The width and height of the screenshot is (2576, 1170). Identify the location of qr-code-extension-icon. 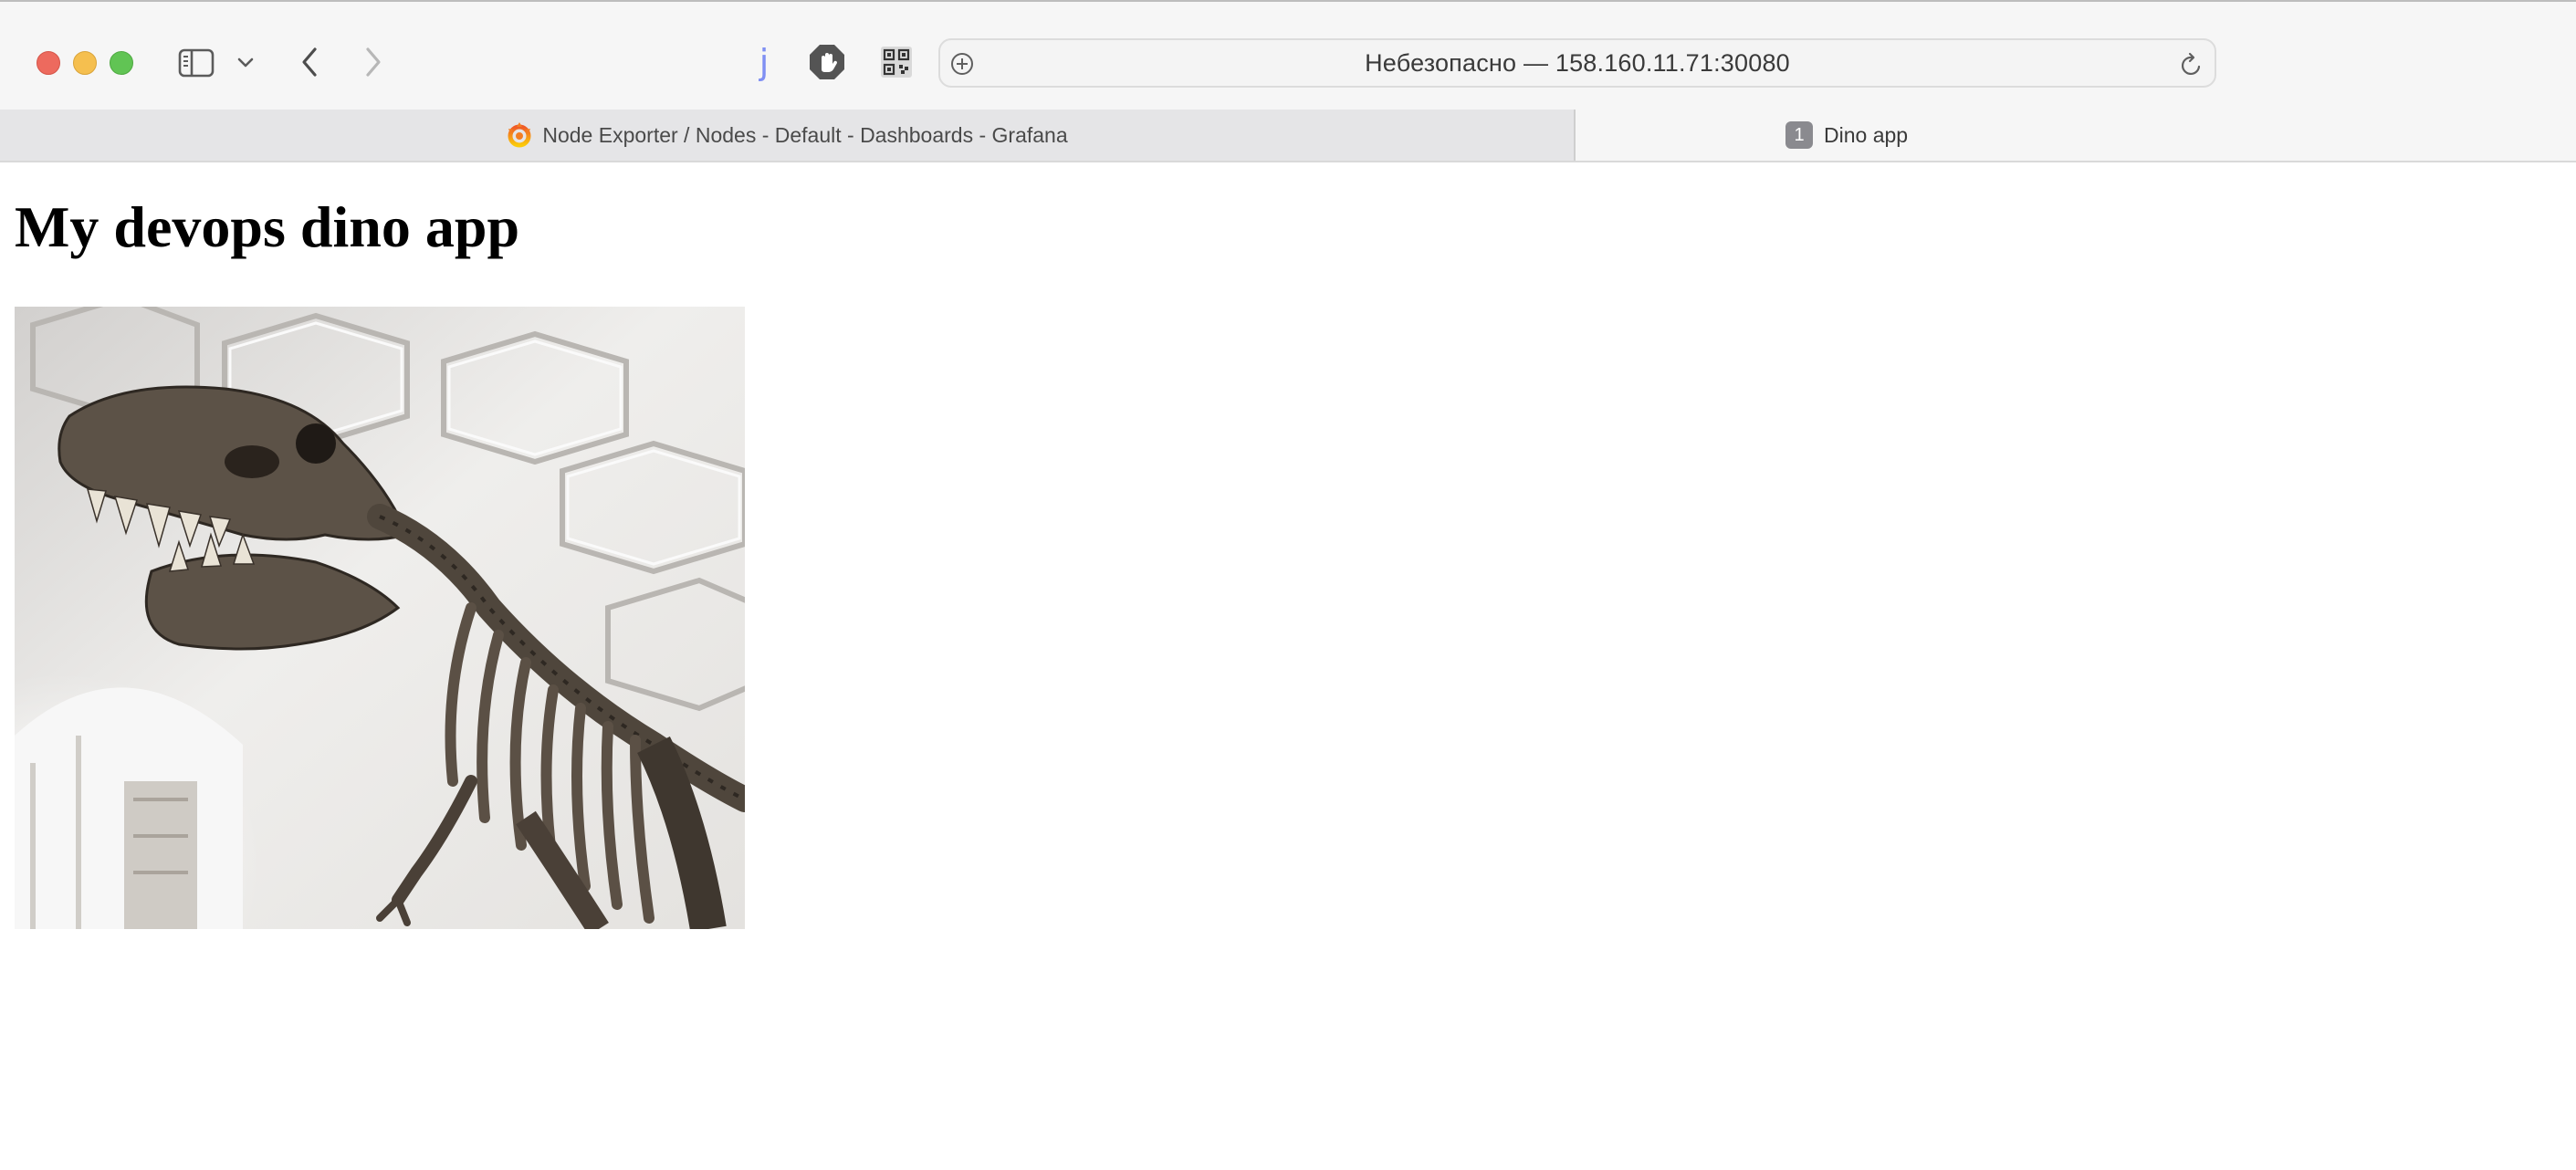
(897, 62).